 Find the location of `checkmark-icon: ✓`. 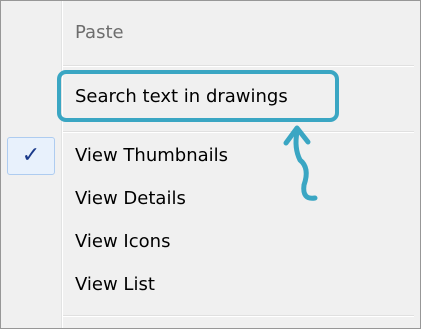

checkmark-icon: ✓ is located at coordinates (31, 155).